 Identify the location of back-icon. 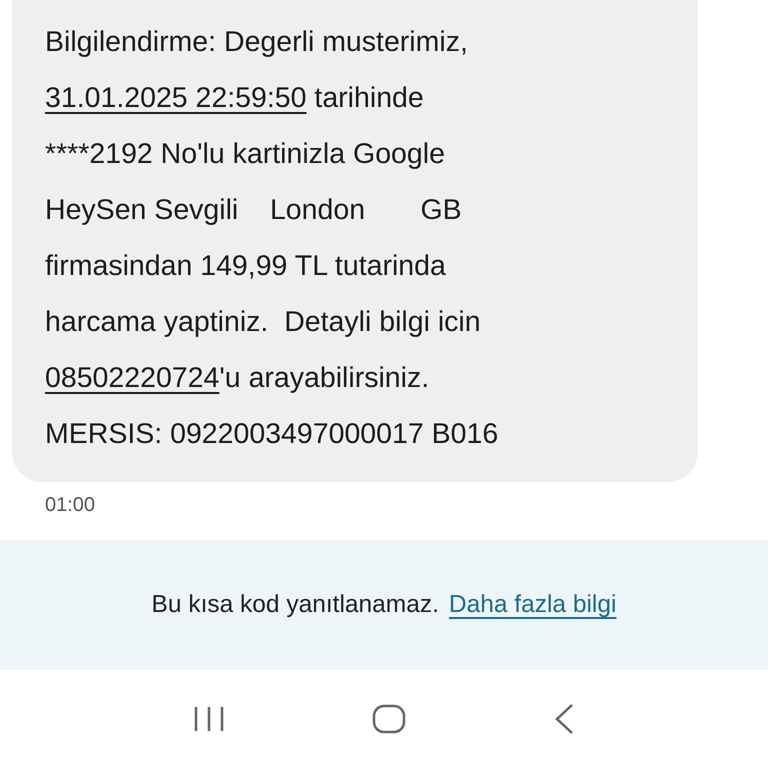
(563, 719).